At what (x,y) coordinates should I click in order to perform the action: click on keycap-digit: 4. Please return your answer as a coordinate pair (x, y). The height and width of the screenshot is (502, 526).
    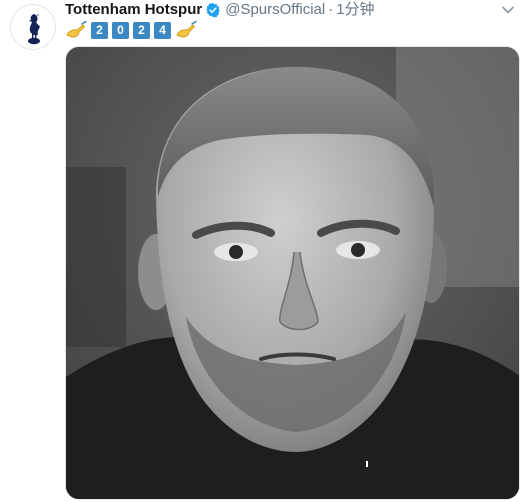
    Looking at the image, I should click on (162, 30).